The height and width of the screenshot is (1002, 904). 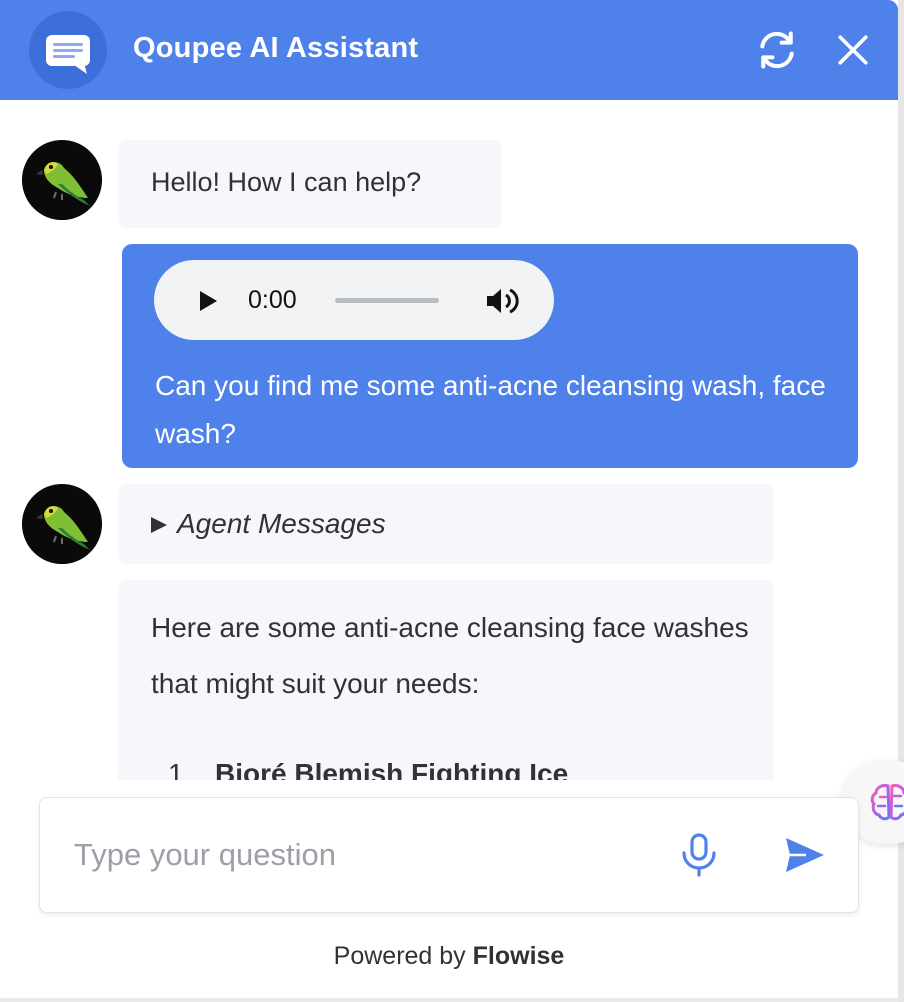 What do you see at coordinates (272, 300) in the screenshot?
I see `audio-time: 0:00` at bounding box center [272, 300].